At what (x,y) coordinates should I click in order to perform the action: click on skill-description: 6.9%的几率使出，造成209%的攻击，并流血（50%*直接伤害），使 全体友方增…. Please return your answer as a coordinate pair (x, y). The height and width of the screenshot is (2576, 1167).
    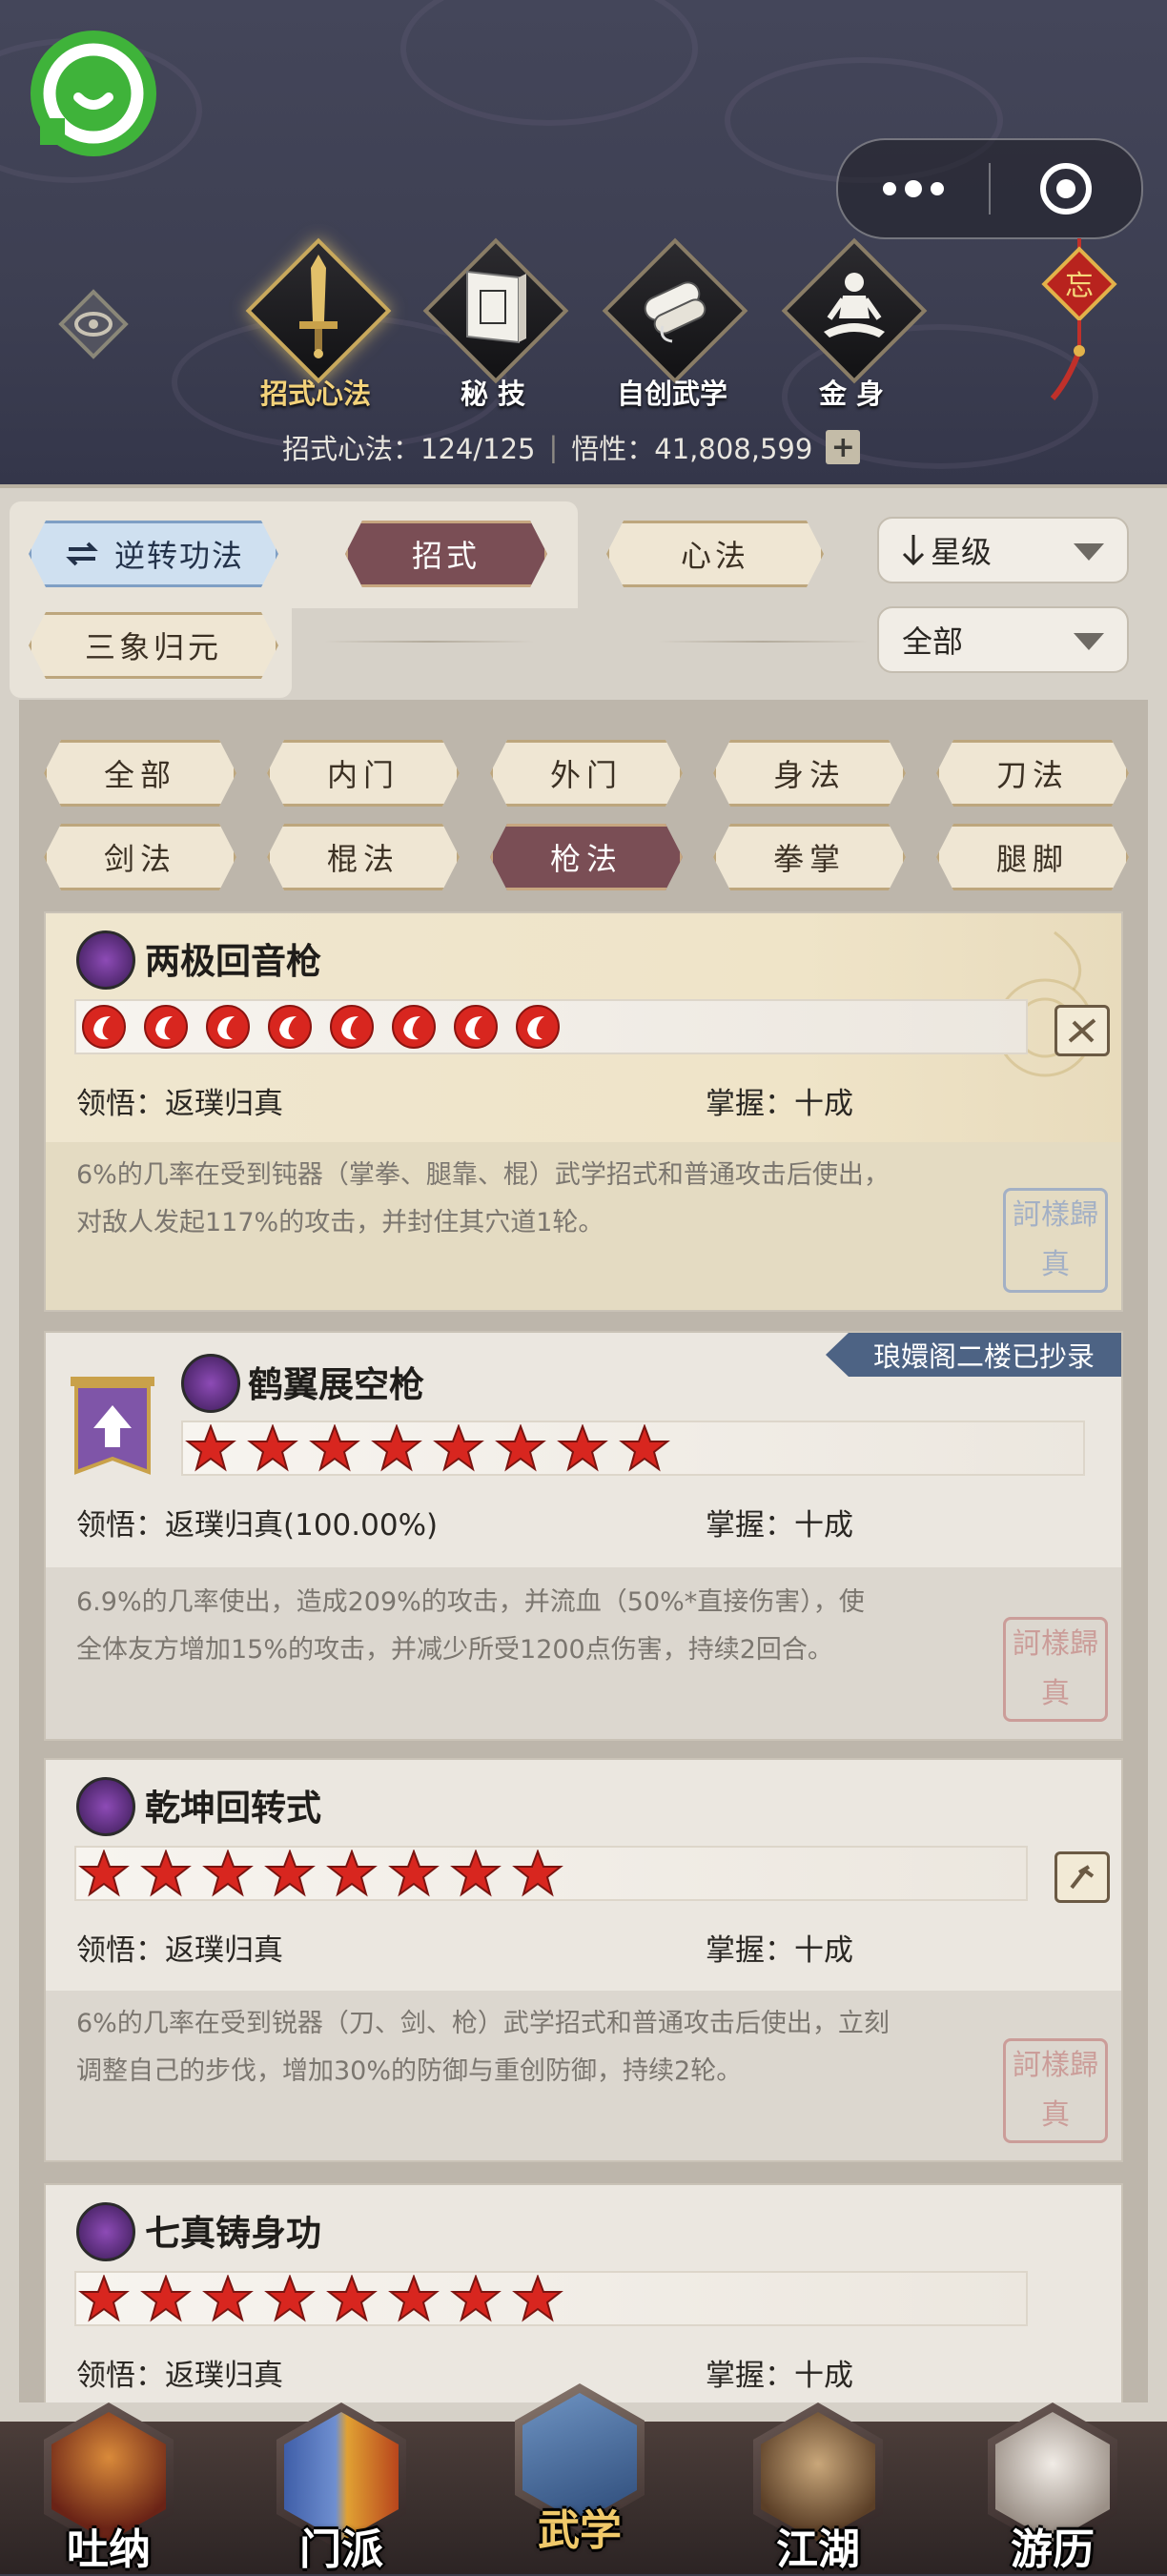
    Looking at the image, I should click on (470, 1626).